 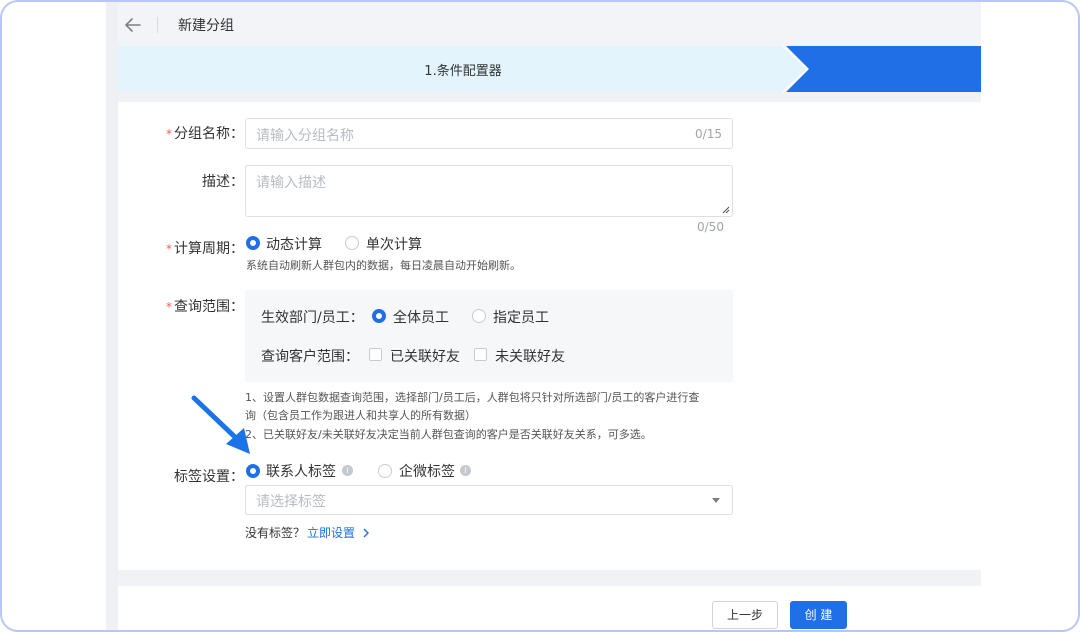 I want to click on tag-settings-label: 标签设置：, so click(x=209, y=477).